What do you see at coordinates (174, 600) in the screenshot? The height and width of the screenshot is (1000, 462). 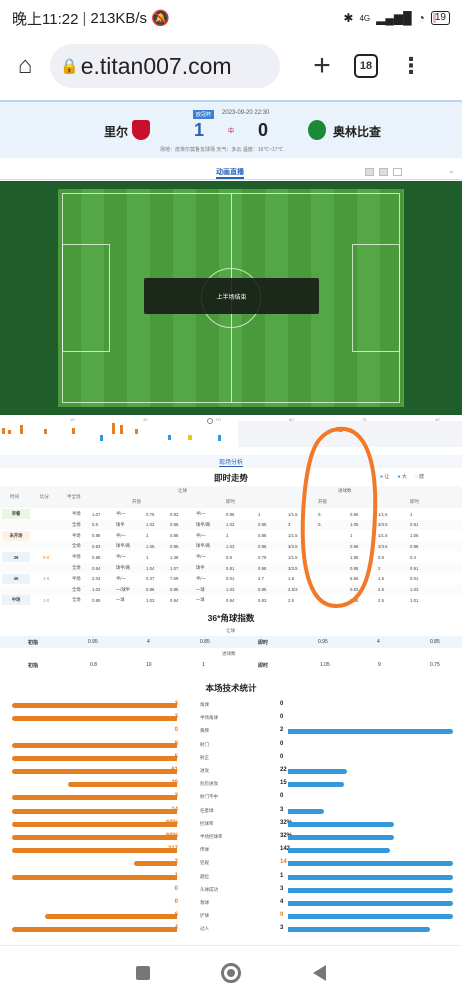 I see `odds-cell: 0.94` at bounding box center [174, 600].